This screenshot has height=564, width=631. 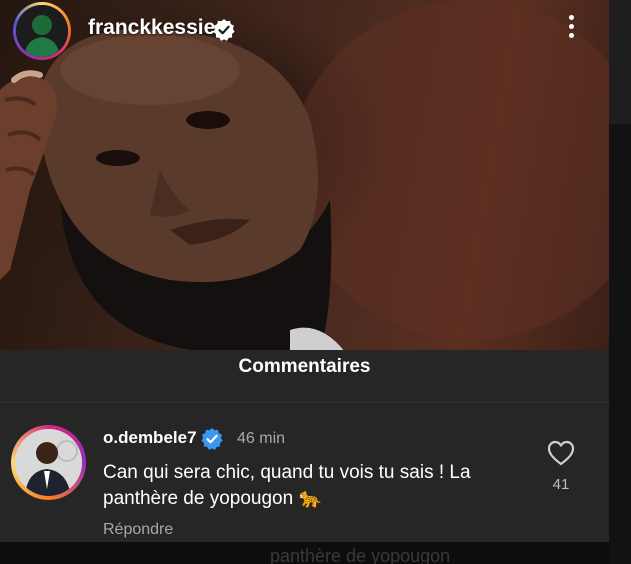 I want to click on commenter-avatar, so click(x=48, y=462).